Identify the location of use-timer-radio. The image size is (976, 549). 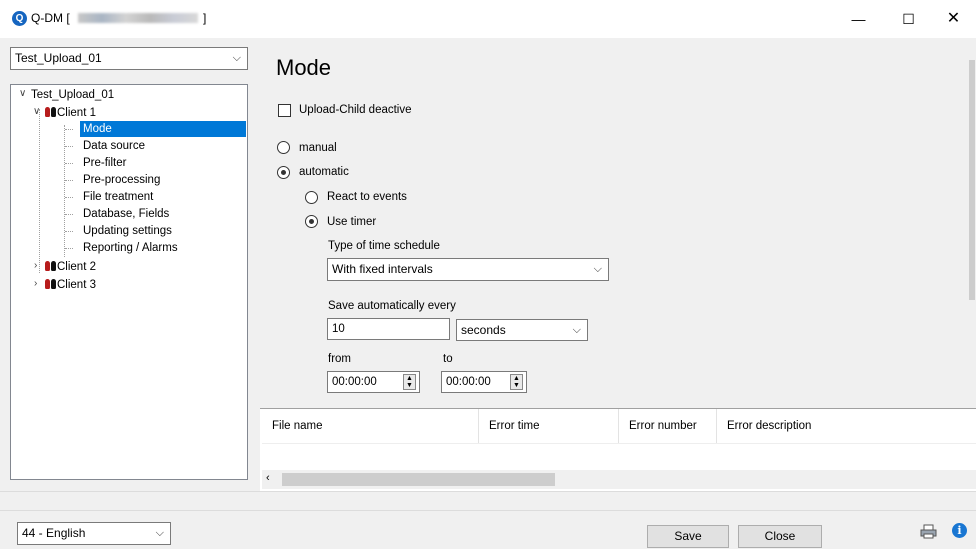
(311, 221).